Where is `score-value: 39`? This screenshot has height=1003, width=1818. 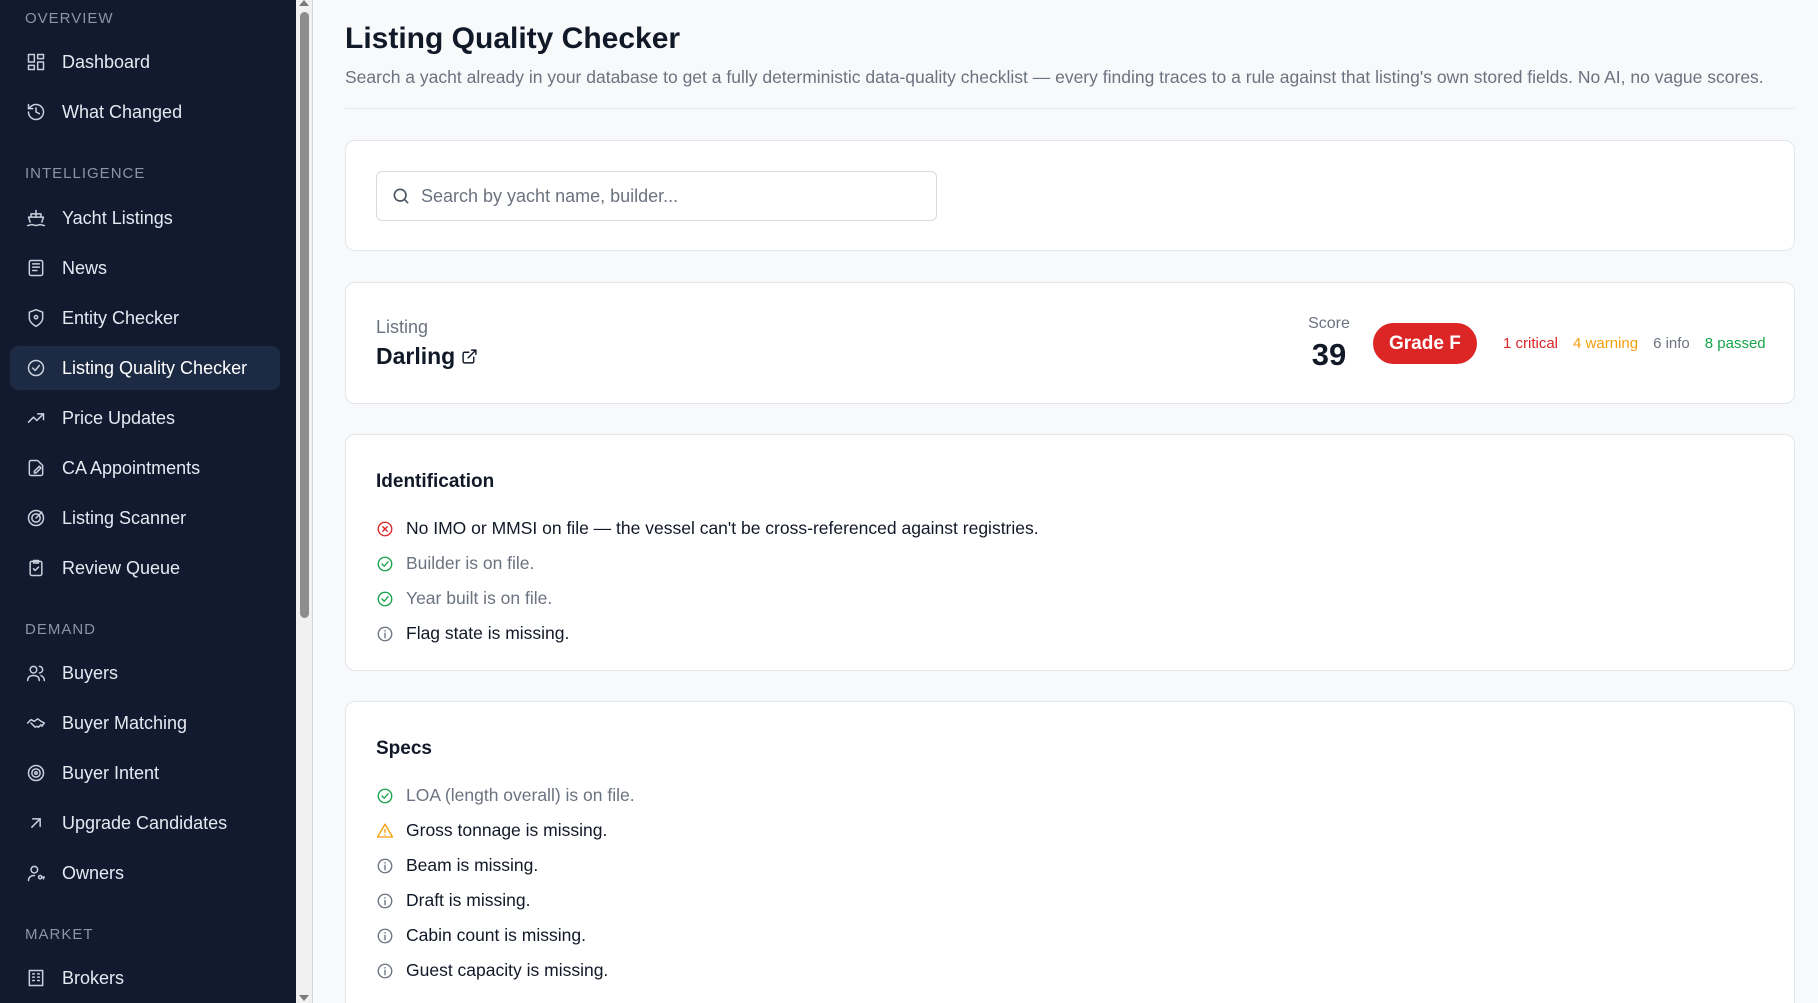
score-value: 39 is located at coordinates (1329, 354).